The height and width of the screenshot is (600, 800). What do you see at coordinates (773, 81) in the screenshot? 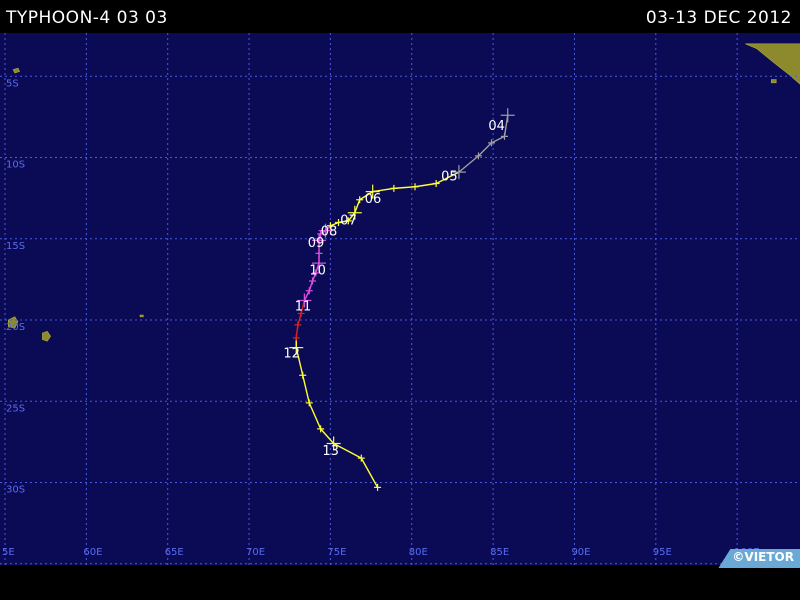
I see `enggano-island` at bounding box center [773, 81].